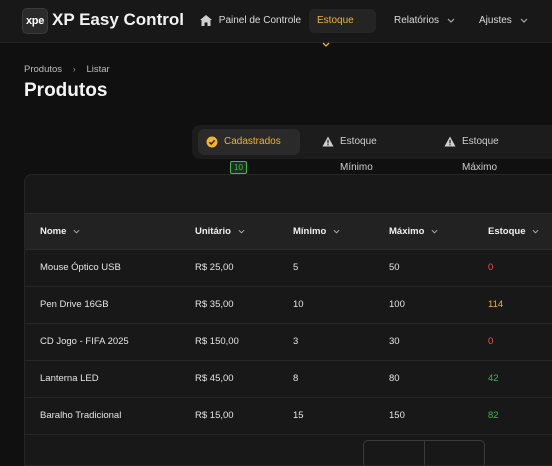  I want to click on cell-nome: Lanterna LED, so click(69, 378).